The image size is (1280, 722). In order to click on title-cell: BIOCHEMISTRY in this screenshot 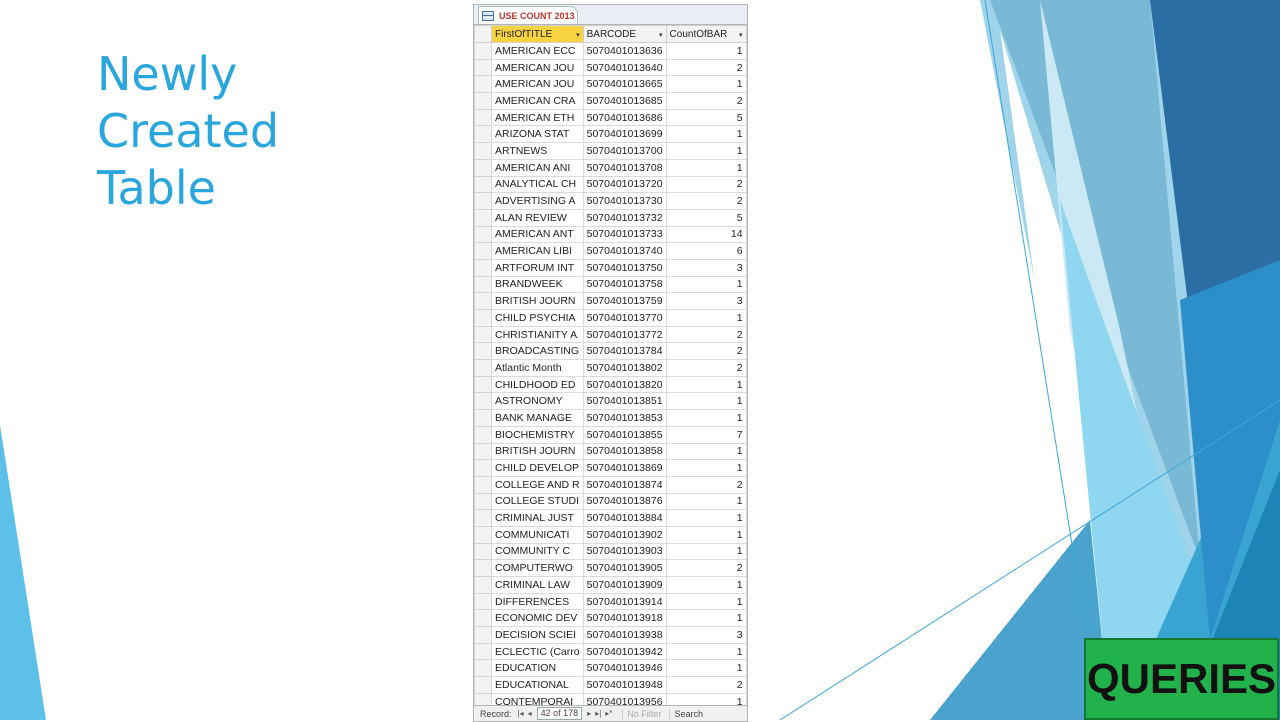, I will do `click(537, 434)`.